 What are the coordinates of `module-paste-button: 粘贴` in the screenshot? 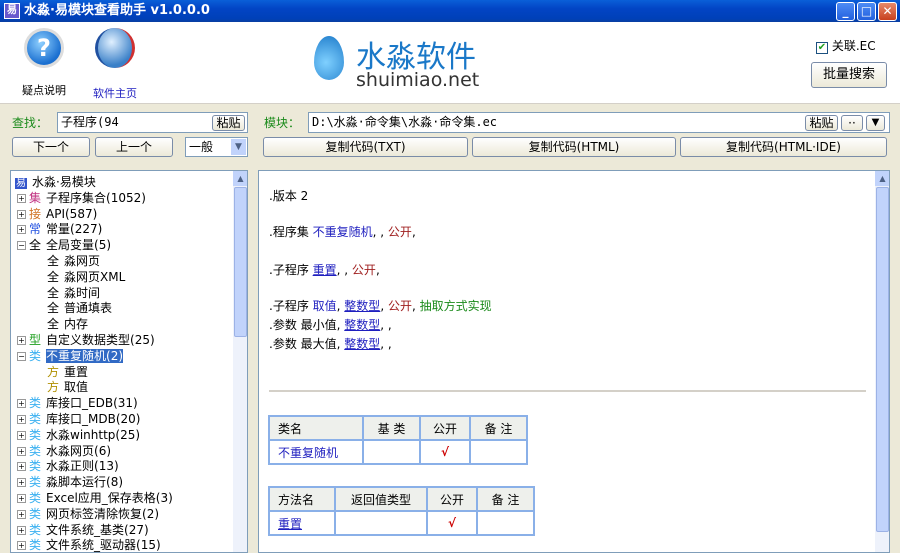 It's located at (821, 123).